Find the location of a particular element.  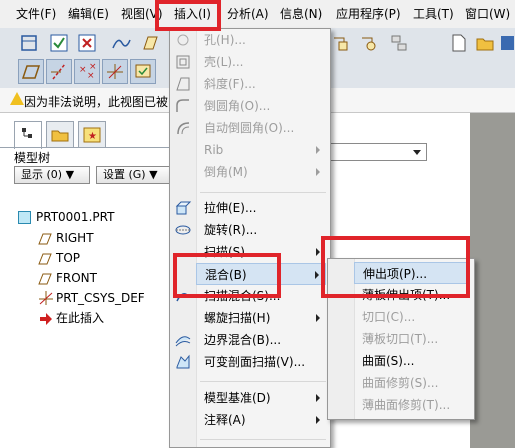

menu-insert: 插入(I) is located at coordinates (192, 14).